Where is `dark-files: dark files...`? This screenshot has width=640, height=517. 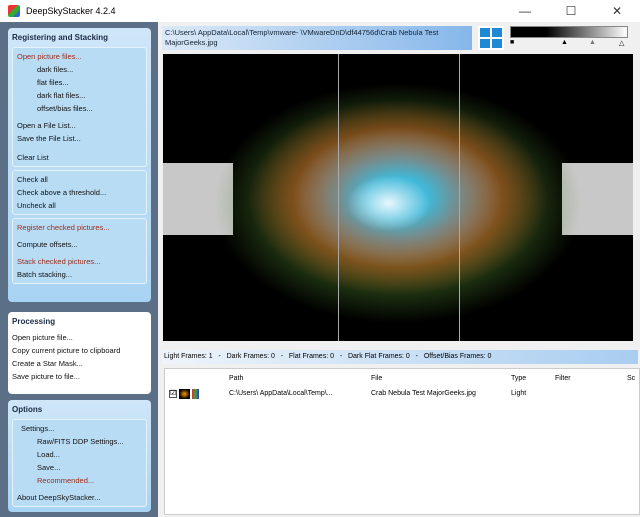
dark-files: dark files... is located at coordinates (79, 69).